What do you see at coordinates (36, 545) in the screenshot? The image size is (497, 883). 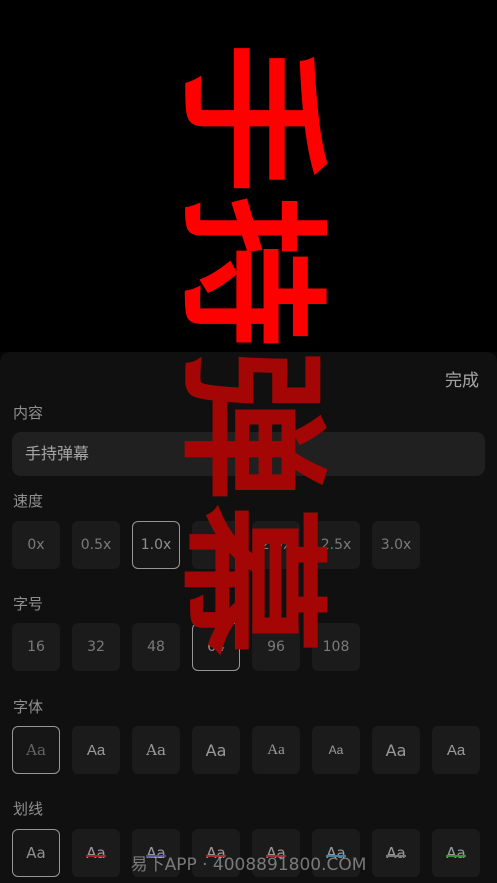 I see `speed-option: 0x` at bounding box center [36, 545].